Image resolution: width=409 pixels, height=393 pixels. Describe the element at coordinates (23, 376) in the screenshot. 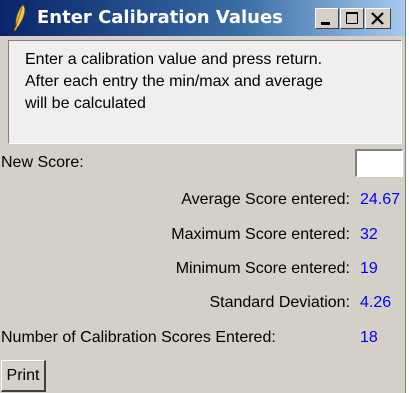

I see `print-button: Print` at that location.